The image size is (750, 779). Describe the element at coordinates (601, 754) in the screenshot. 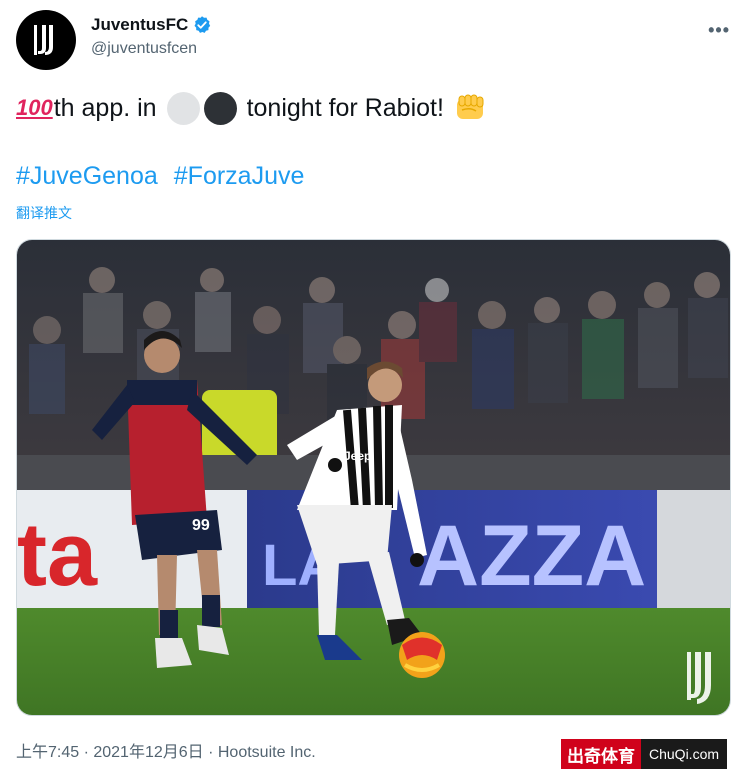

I see `watermark-left: 出奇体育` at that location.